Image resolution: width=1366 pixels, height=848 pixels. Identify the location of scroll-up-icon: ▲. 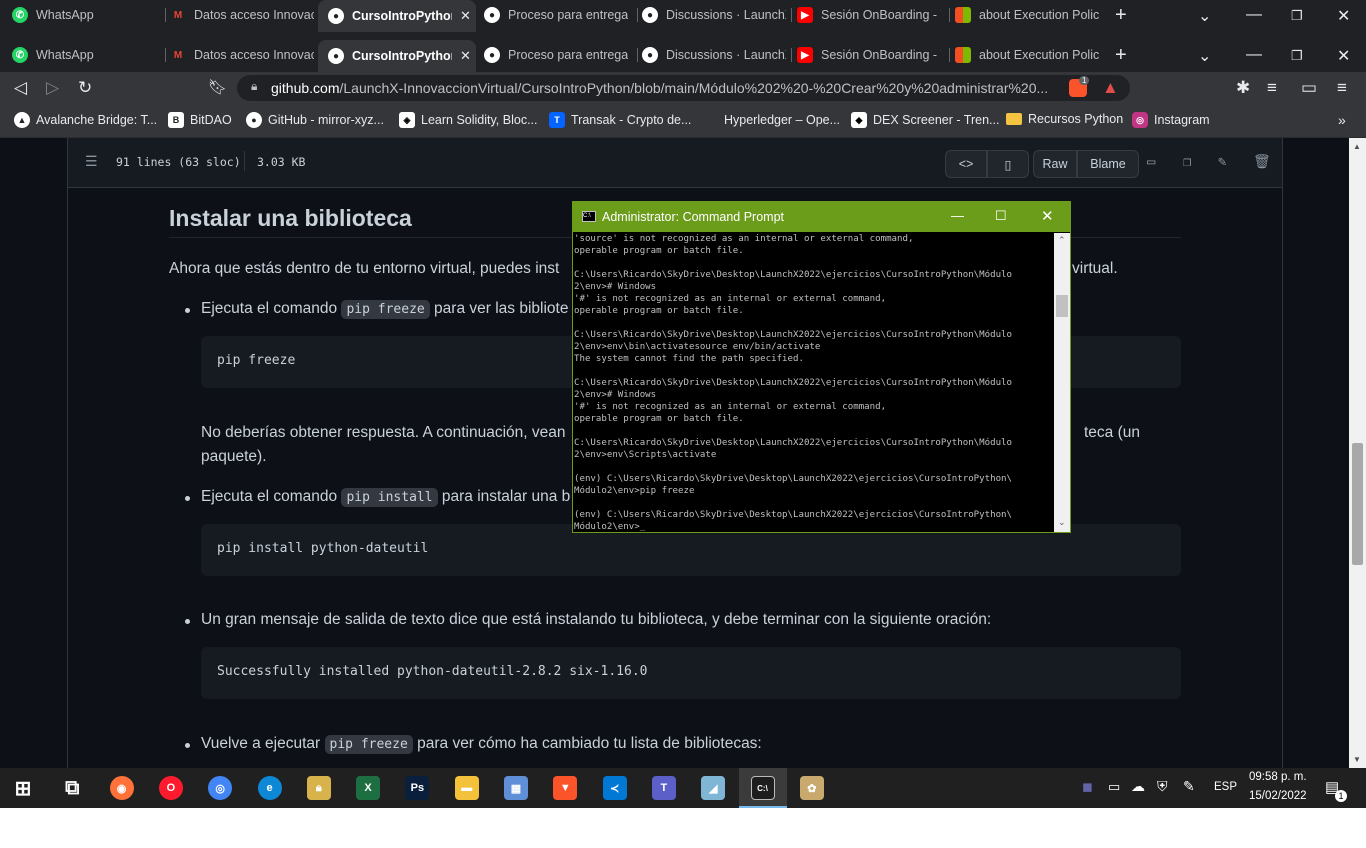
(1357, 146).